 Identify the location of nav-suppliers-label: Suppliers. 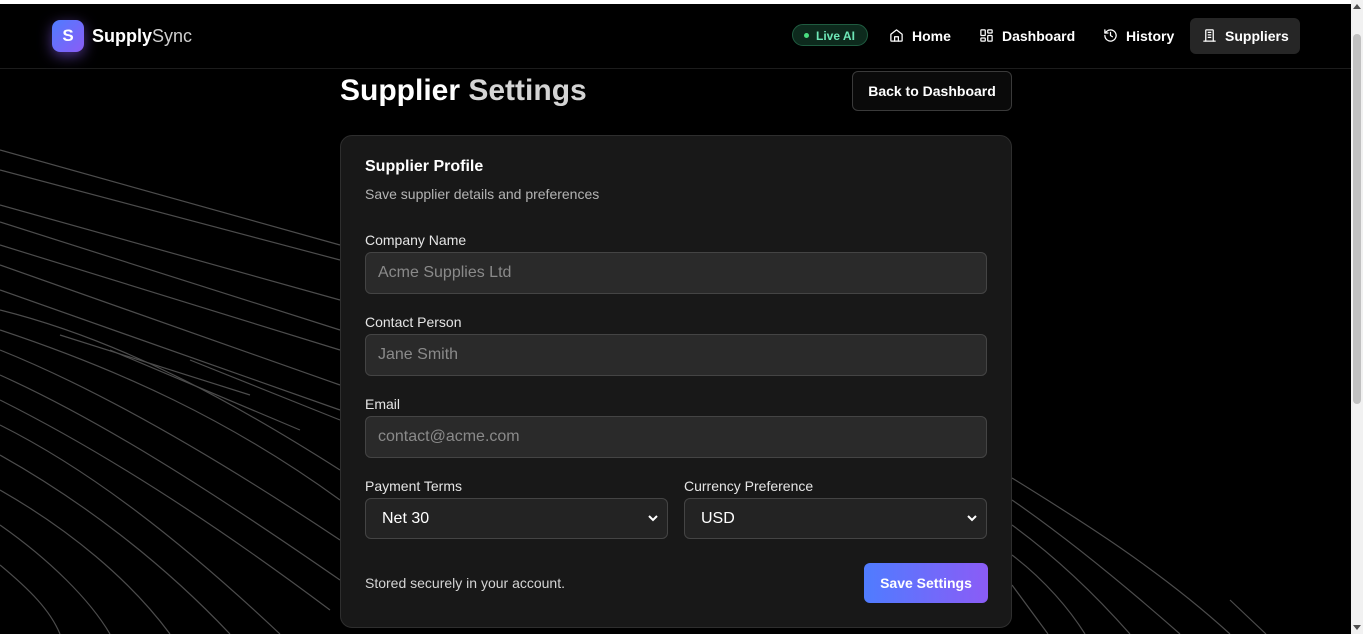
(1257, 36).